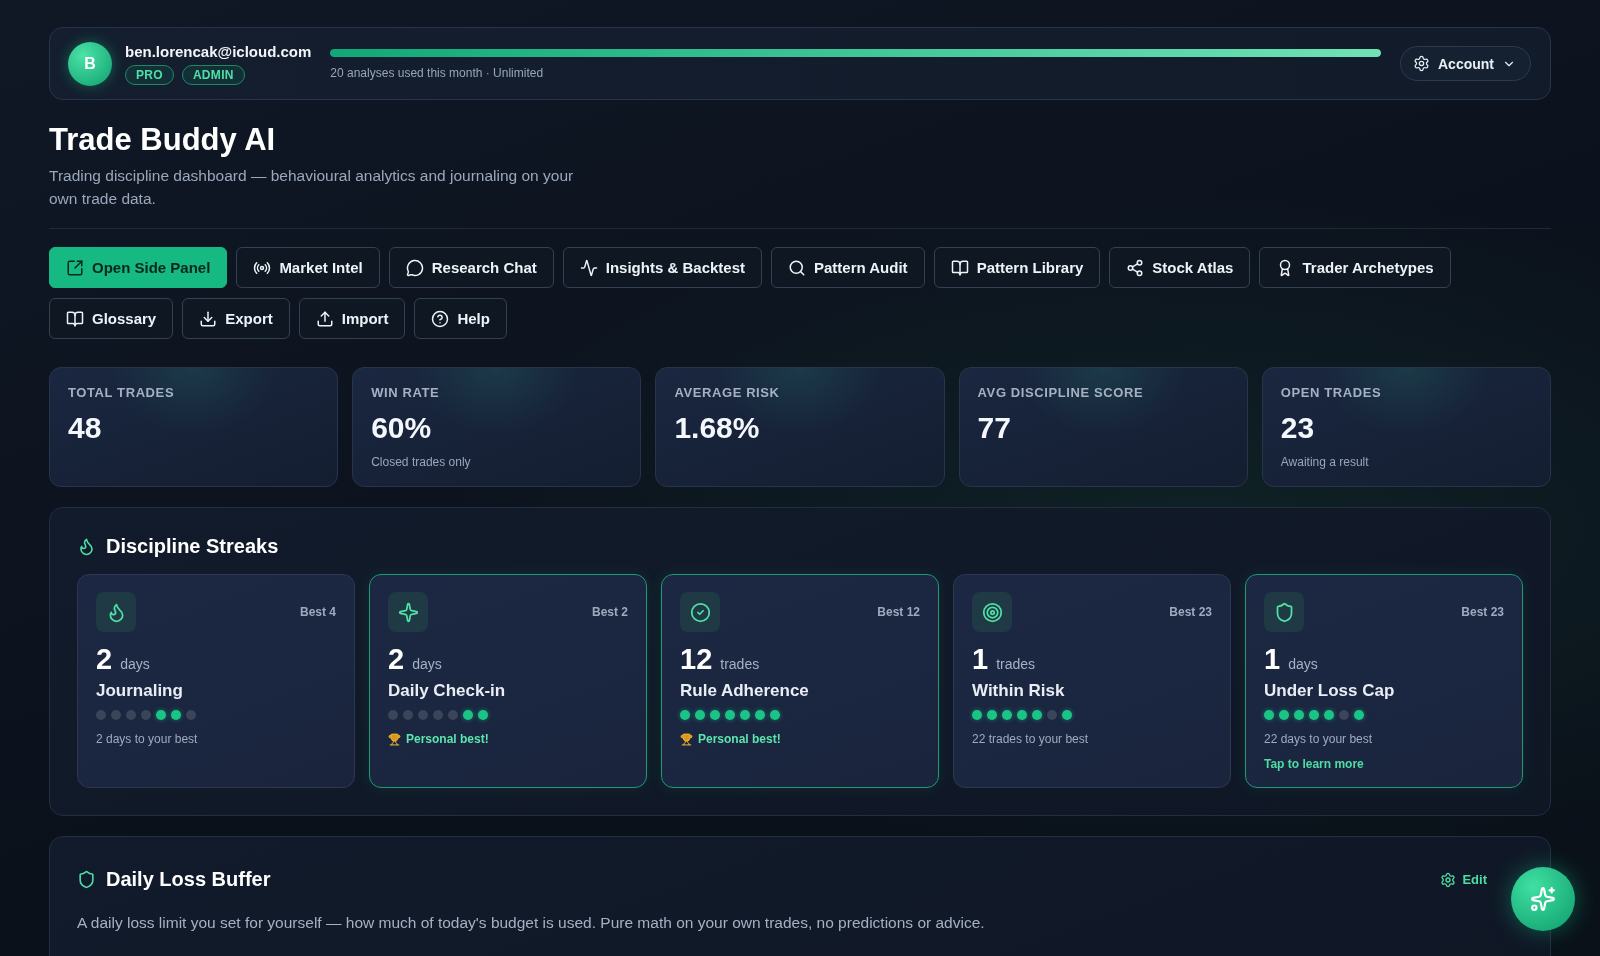  I want to click on stat-label: AVERAGE RISK, so click(727, 392).